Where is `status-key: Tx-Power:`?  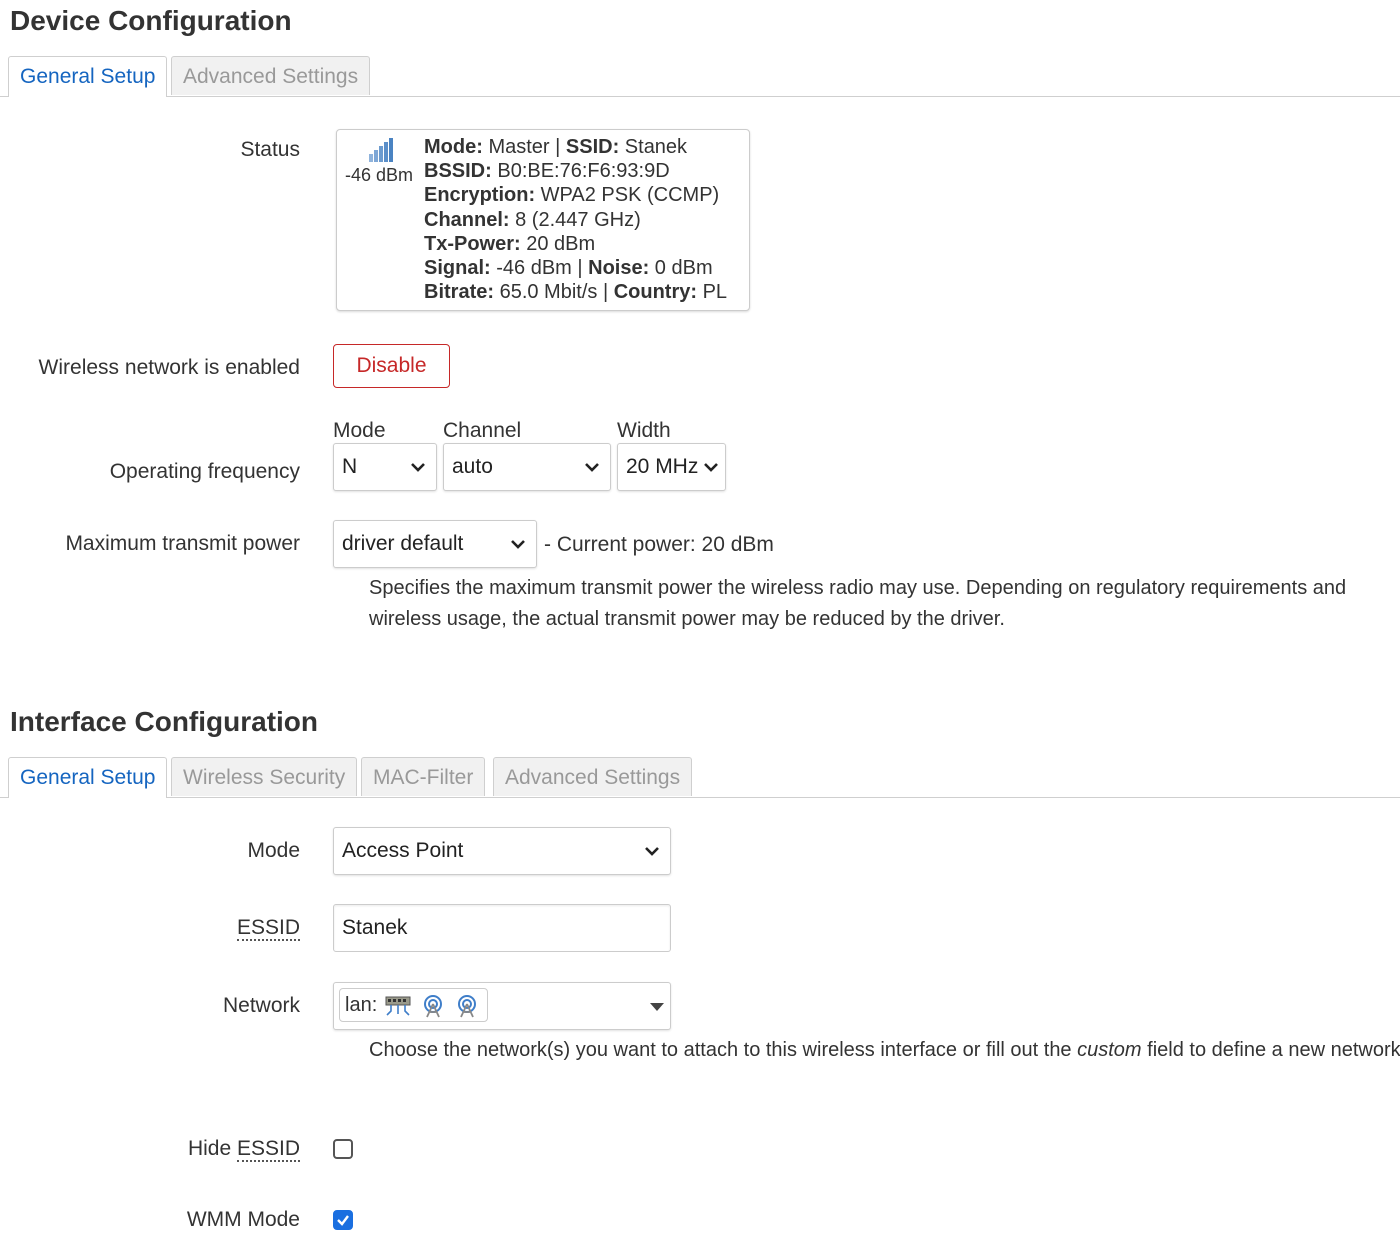
status-key: Tx-Power: is located at coordinates (472, 243).